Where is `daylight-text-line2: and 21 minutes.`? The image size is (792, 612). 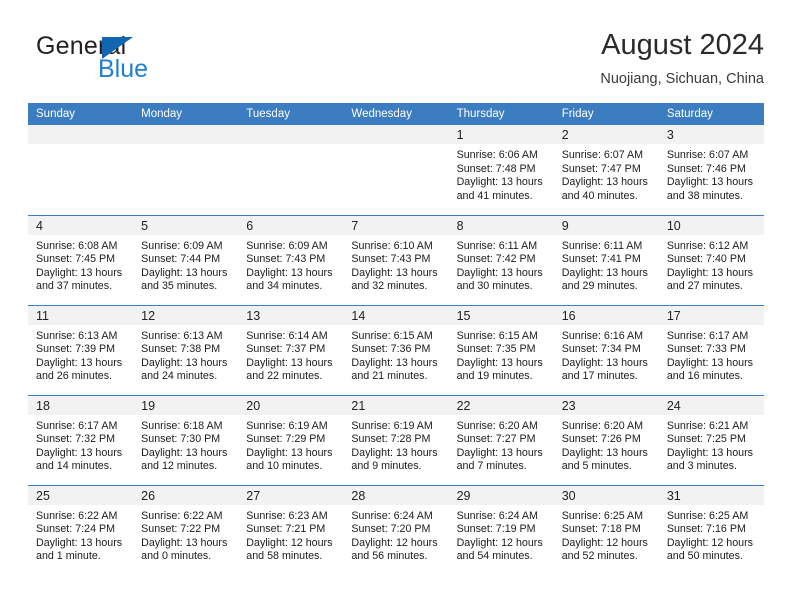
daylight-text-line2: and 21 minutes. is located at coordinates (389, 376).